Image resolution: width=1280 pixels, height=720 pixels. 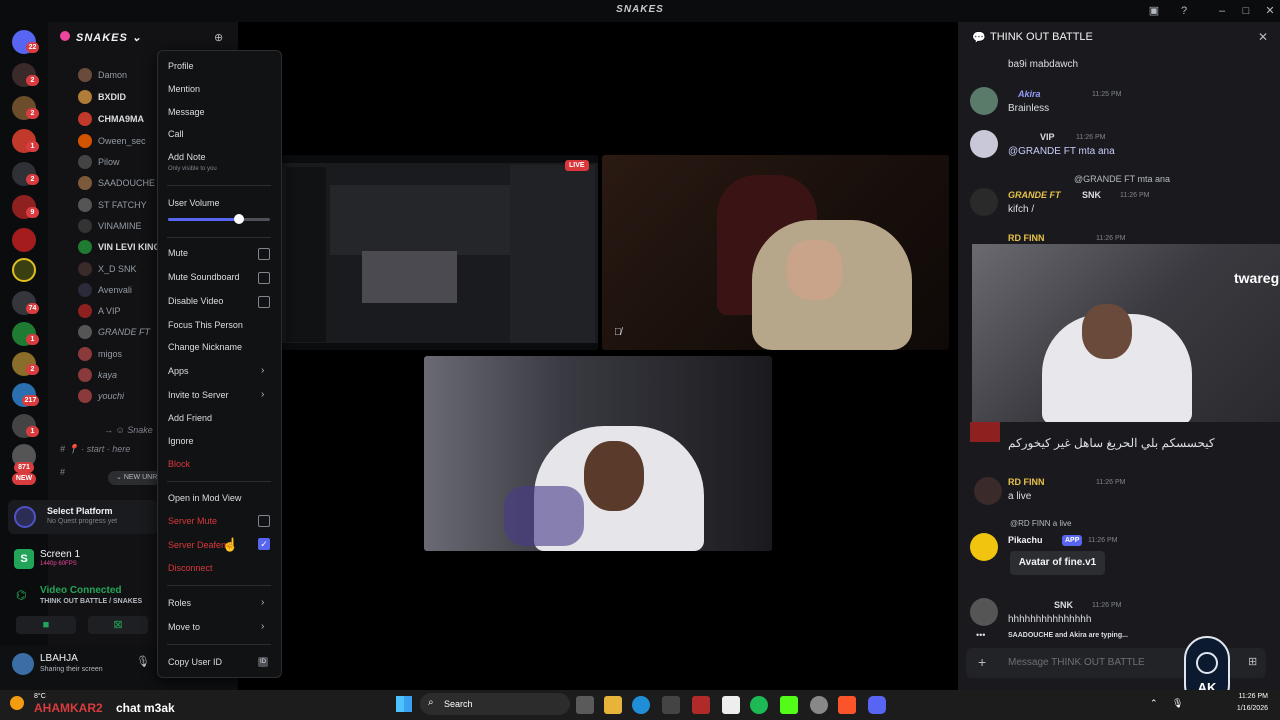 What do you see at coordinates (219, 219) in the screenshot?
I see `volume-slider-track` at bounding box center [219, 219].